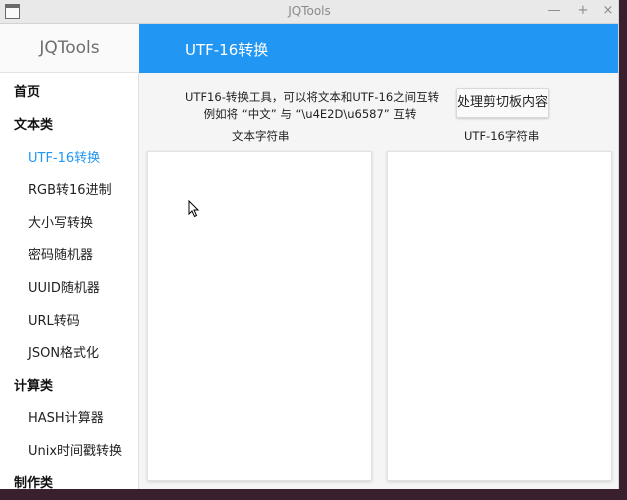 The image size is (627, 500). What do you see at coordinates (75, 449) in the screenshot?
I see `sidebar-item-unix-time: Unix时间戳转换` at bounding box center [75, 449].